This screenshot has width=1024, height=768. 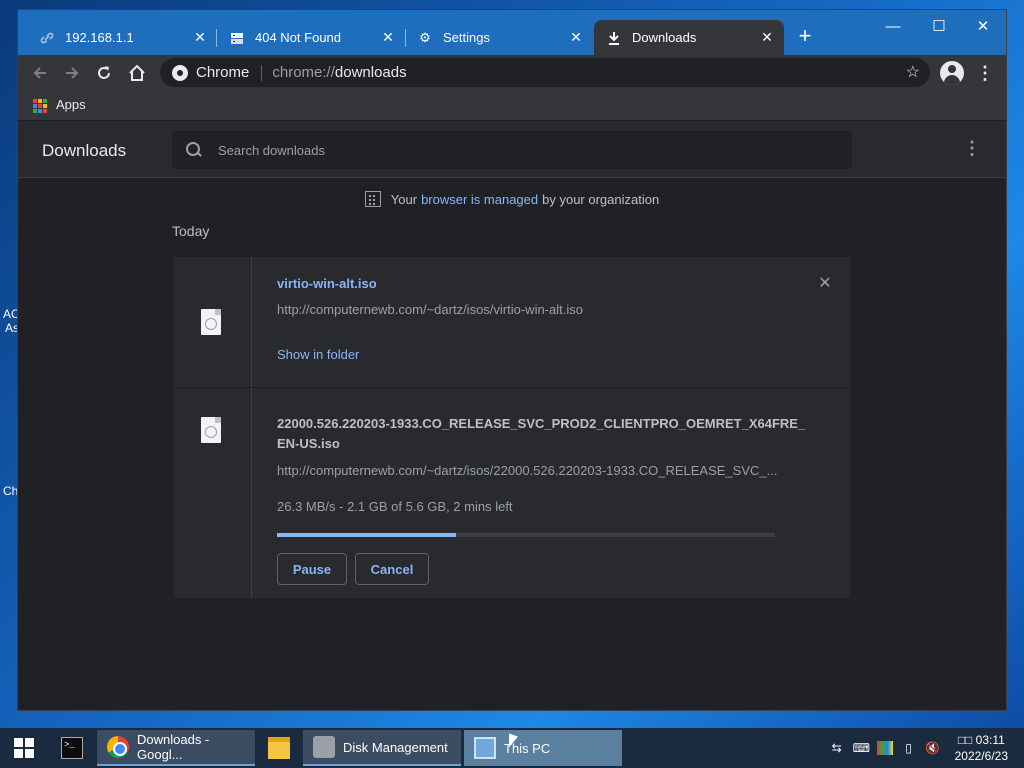 I want to click on managed-prefix: Your, so click(x=404, y=199).